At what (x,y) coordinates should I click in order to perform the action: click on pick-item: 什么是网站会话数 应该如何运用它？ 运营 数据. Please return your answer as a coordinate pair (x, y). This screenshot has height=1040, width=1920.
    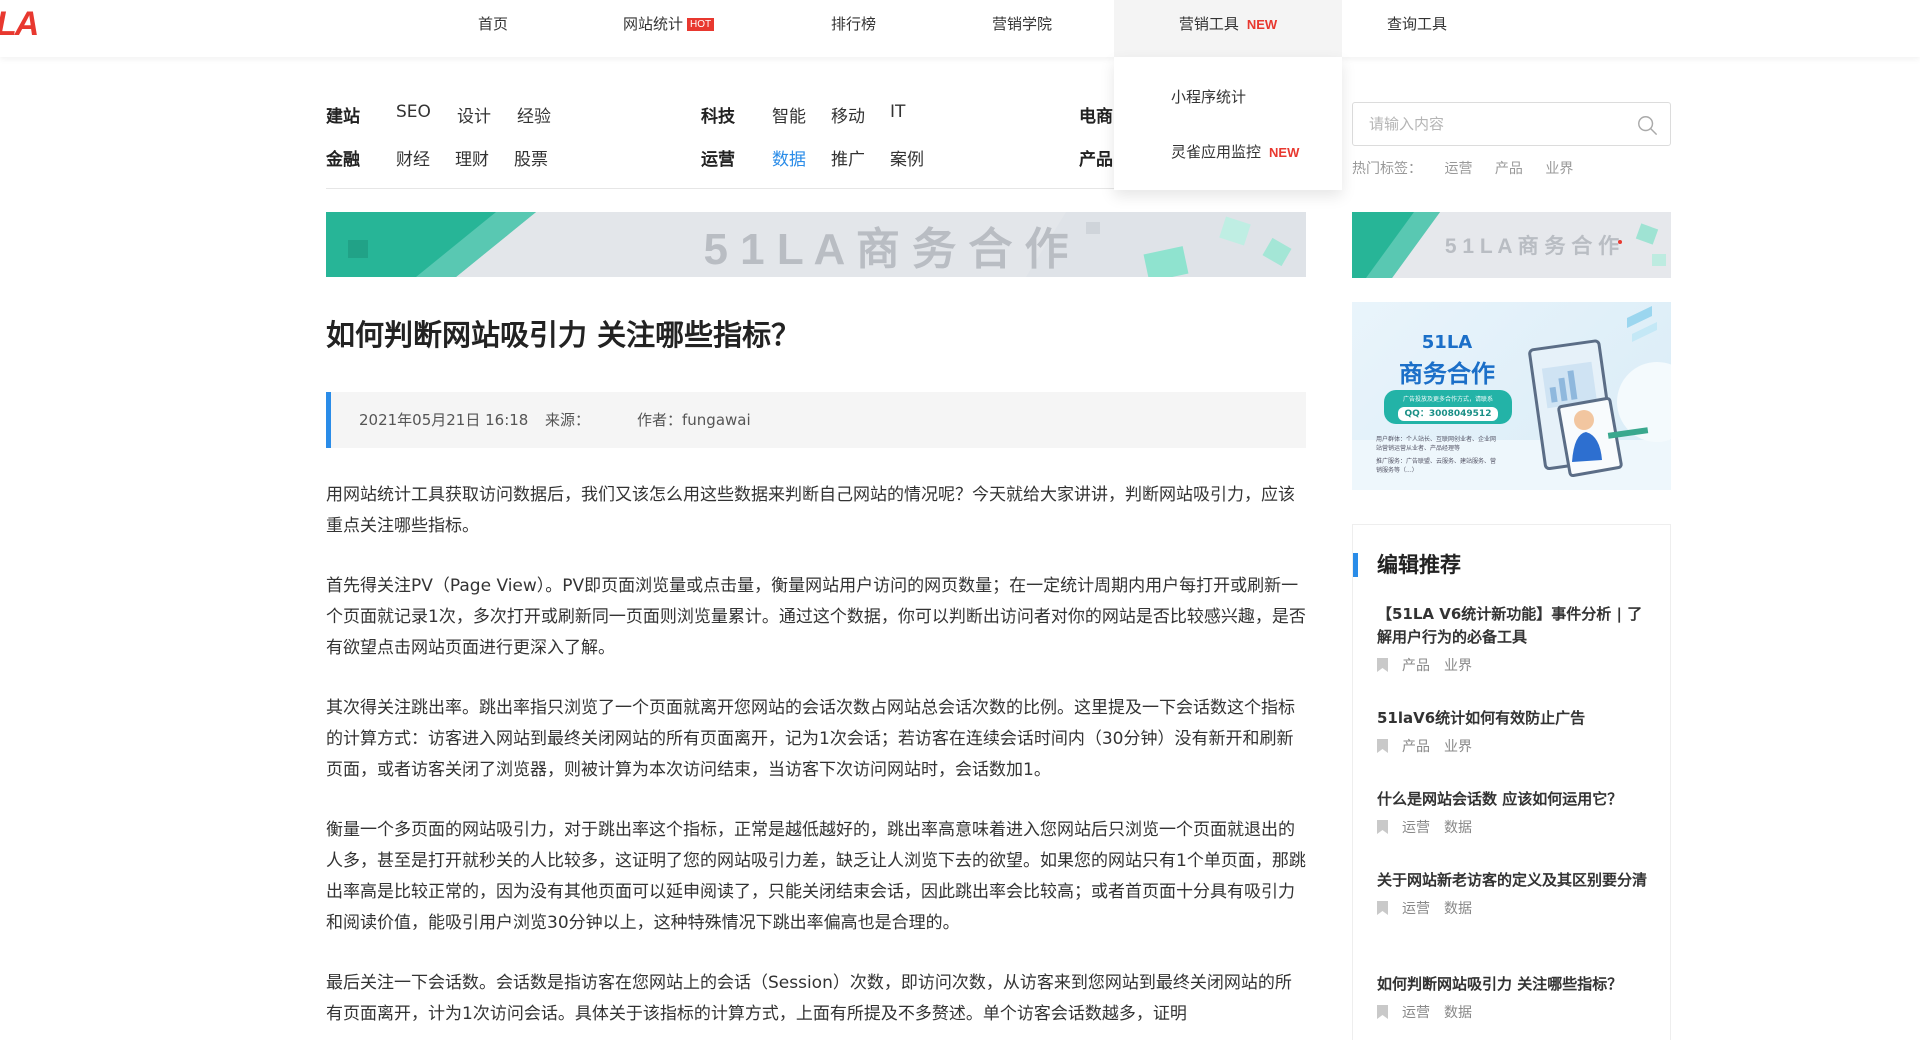
    Looking at the image, I should click on (1517, 812).